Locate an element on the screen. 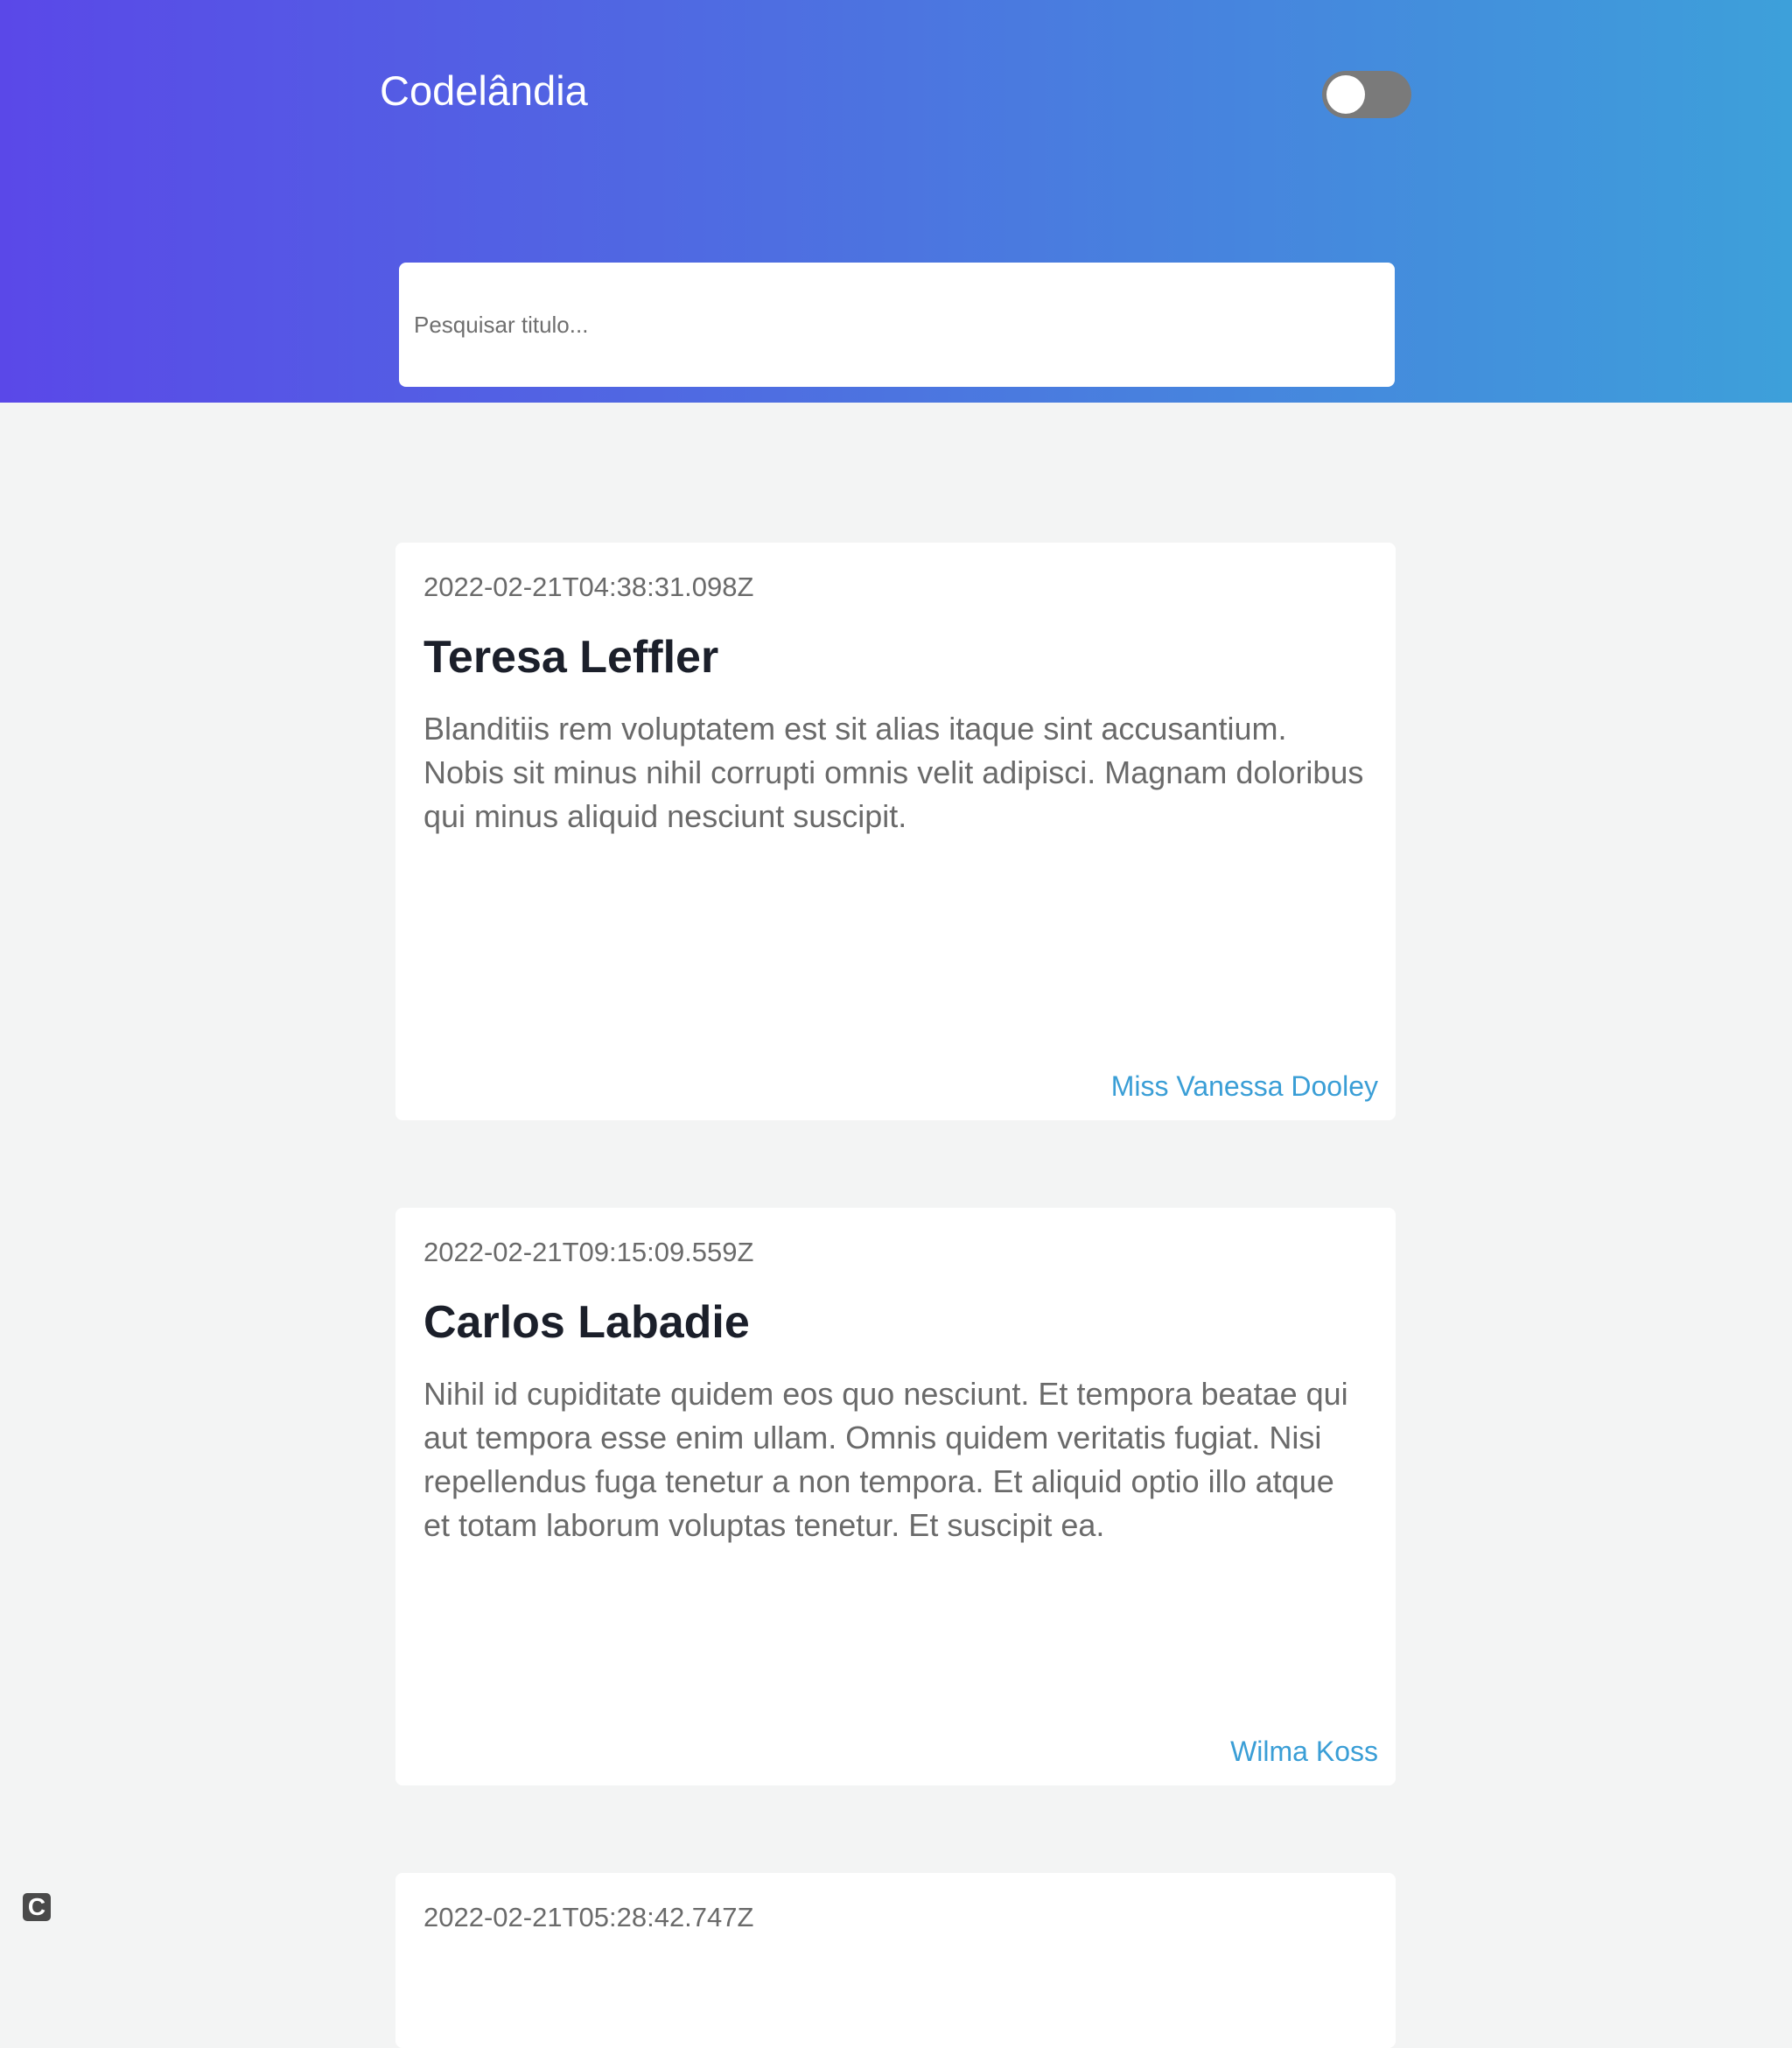 Image resolution: width=1792 pixels, height=2048 pixels. post-card: 2022-02-21T05:28:42.747Z is located at coordinates (896, 1960).